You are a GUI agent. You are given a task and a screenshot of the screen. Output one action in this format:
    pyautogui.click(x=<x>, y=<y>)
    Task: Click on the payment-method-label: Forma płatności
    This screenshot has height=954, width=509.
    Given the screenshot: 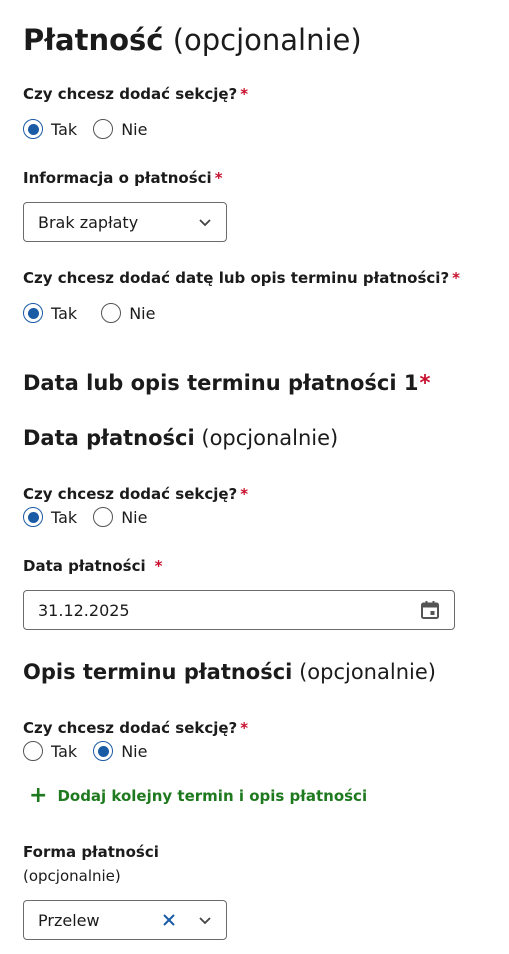 What is the action you would take?
    pyautogui.click(x=91, y=852)
    